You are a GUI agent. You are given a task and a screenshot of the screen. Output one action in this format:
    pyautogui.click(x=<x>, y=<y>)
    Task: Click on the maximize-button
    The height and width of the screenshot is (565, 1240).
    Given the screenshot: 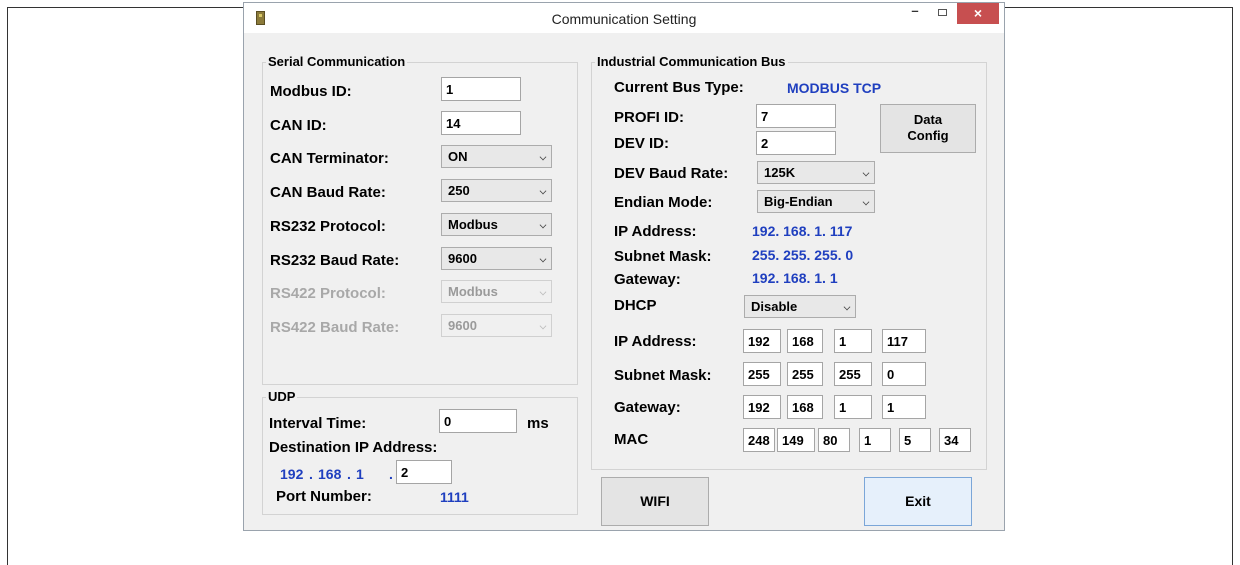 What is the action you would take?
    pyautogui.click(x=942, y=13)
    